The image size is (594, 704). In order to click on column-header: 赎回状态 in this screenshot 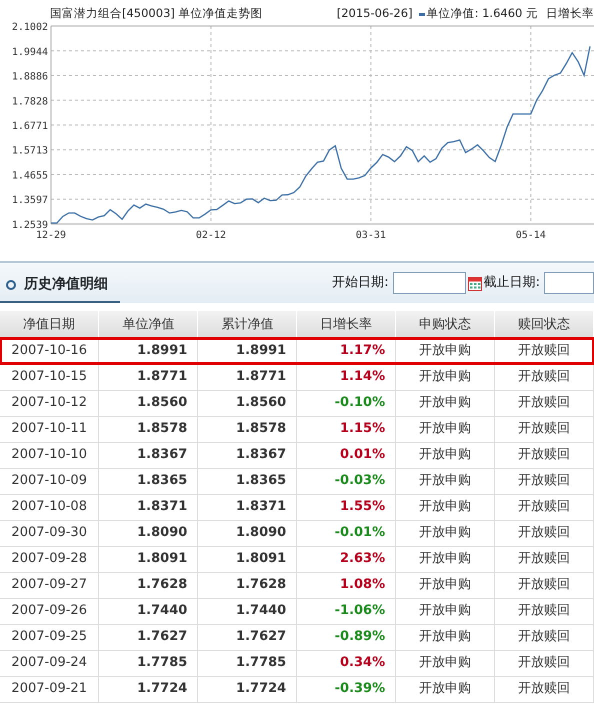, I will do `click(544, 324)`.